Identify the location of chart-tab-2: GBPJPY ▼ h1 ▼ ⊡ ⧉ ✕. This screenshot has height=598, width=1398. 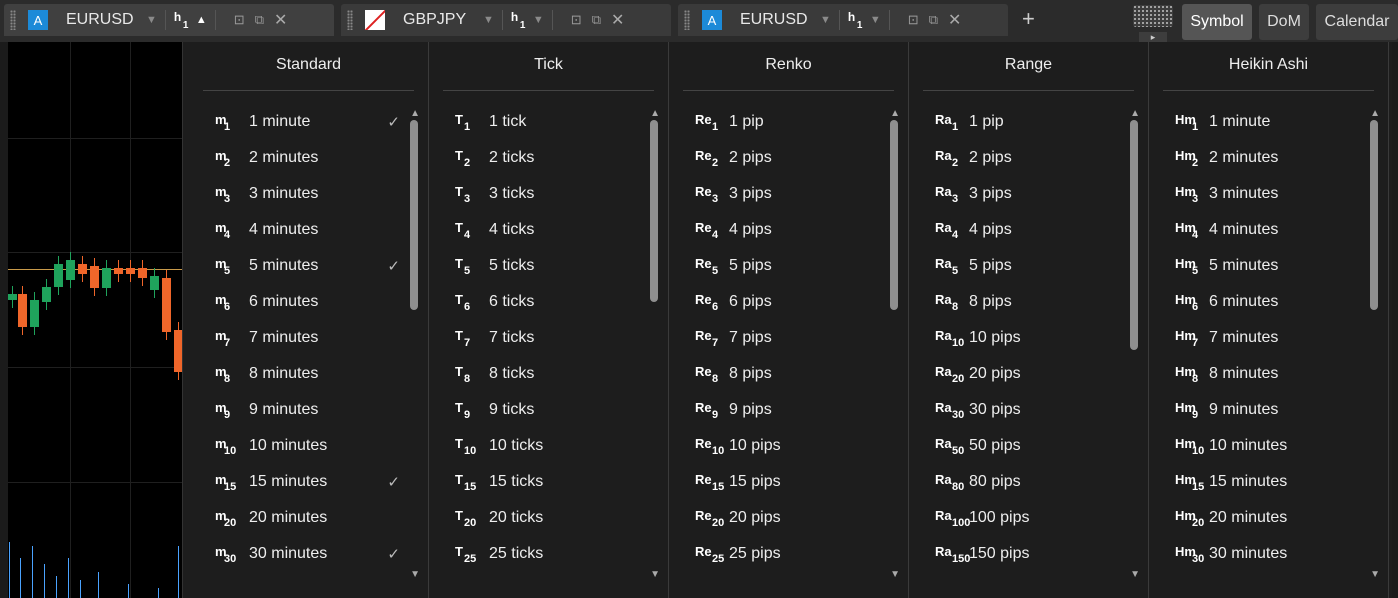
(506, 20).